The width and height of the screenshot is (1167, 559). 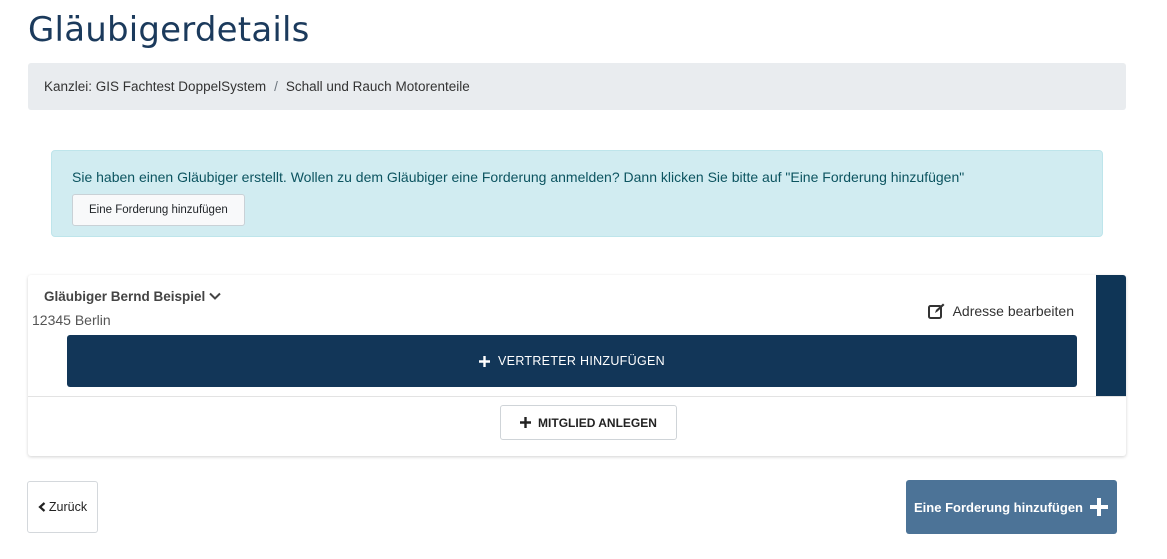 What do you see at coordinates (581, 361) in the screenshot?
I see `add-representative-label: VERTRETER HINZUFÜGEN` at bounding box center [581, 361].